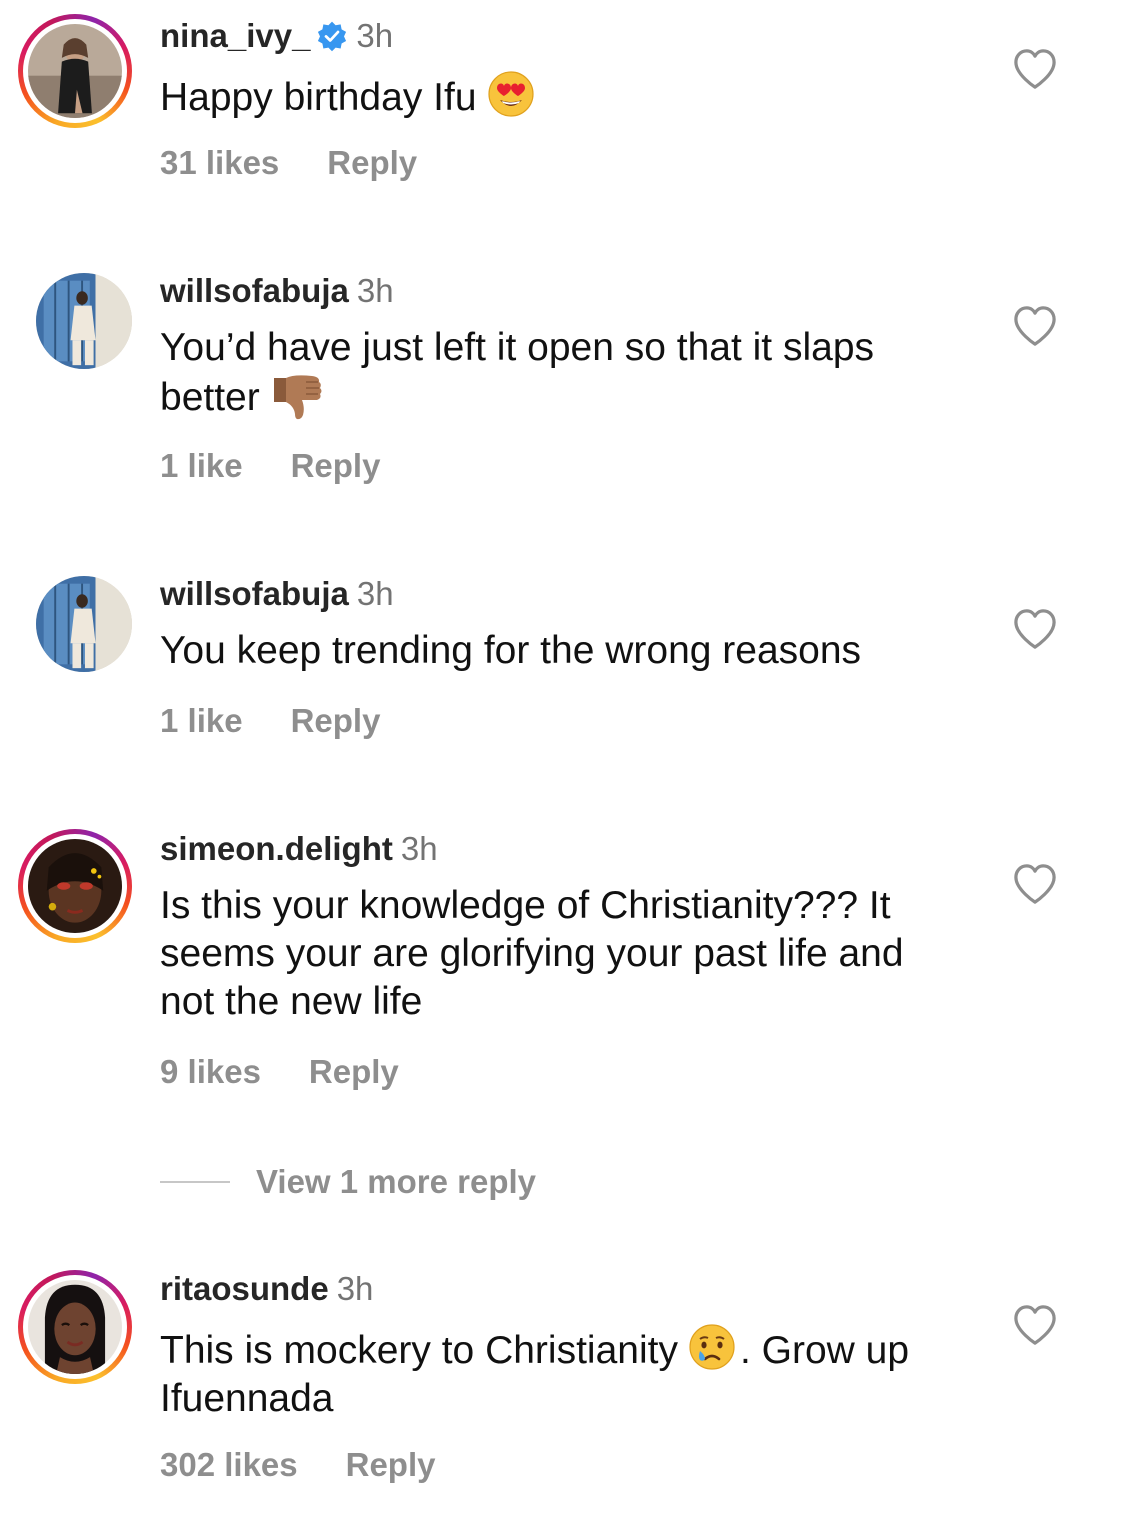  I want to click on comment-actions: 31 likes Reply, so click(288, 163).